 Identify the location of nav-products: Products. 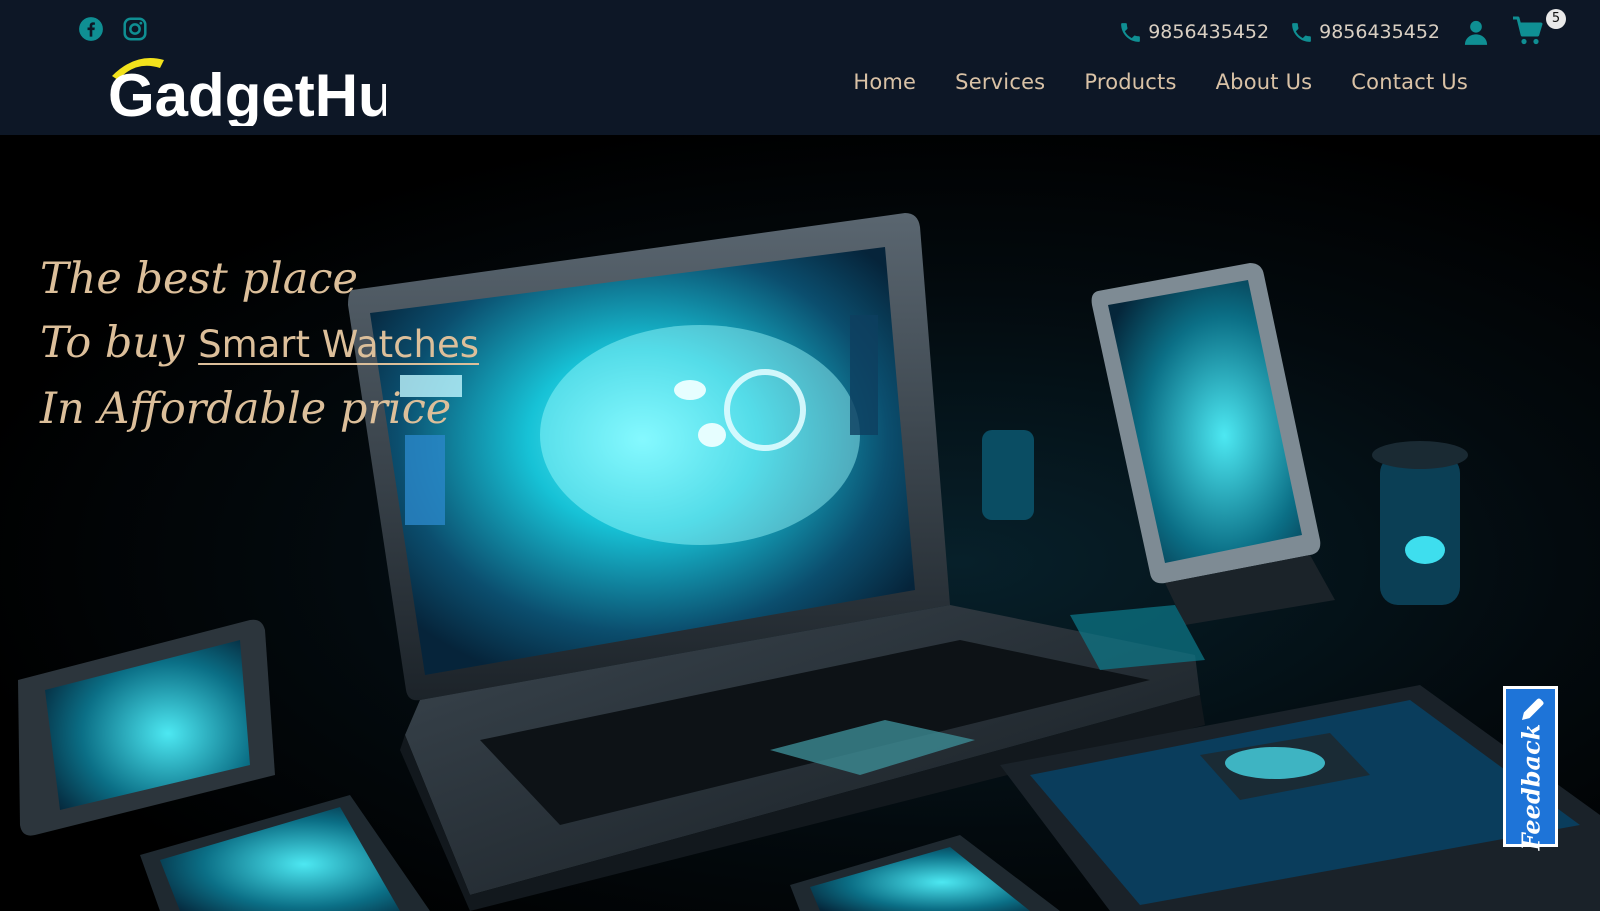
(1130, 82).